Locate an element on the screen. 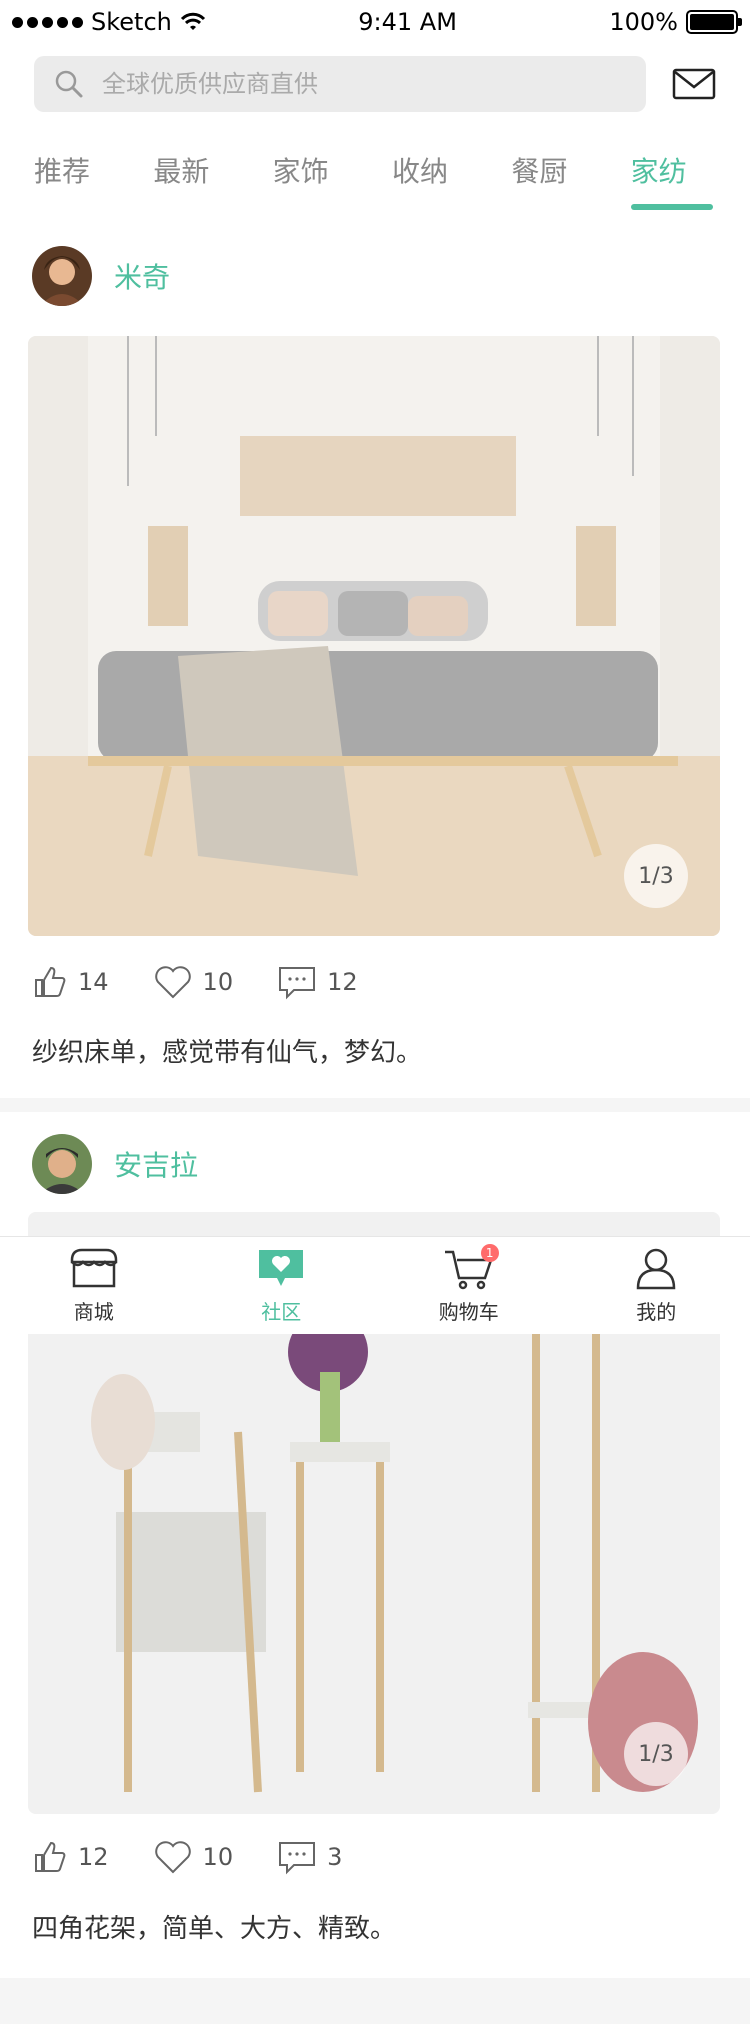 The width and height of the screenshot is (750, 2024). post-caption: 纱织床单，感觉带有仙气，梦幻。 is located at coordinates (227, 1053).